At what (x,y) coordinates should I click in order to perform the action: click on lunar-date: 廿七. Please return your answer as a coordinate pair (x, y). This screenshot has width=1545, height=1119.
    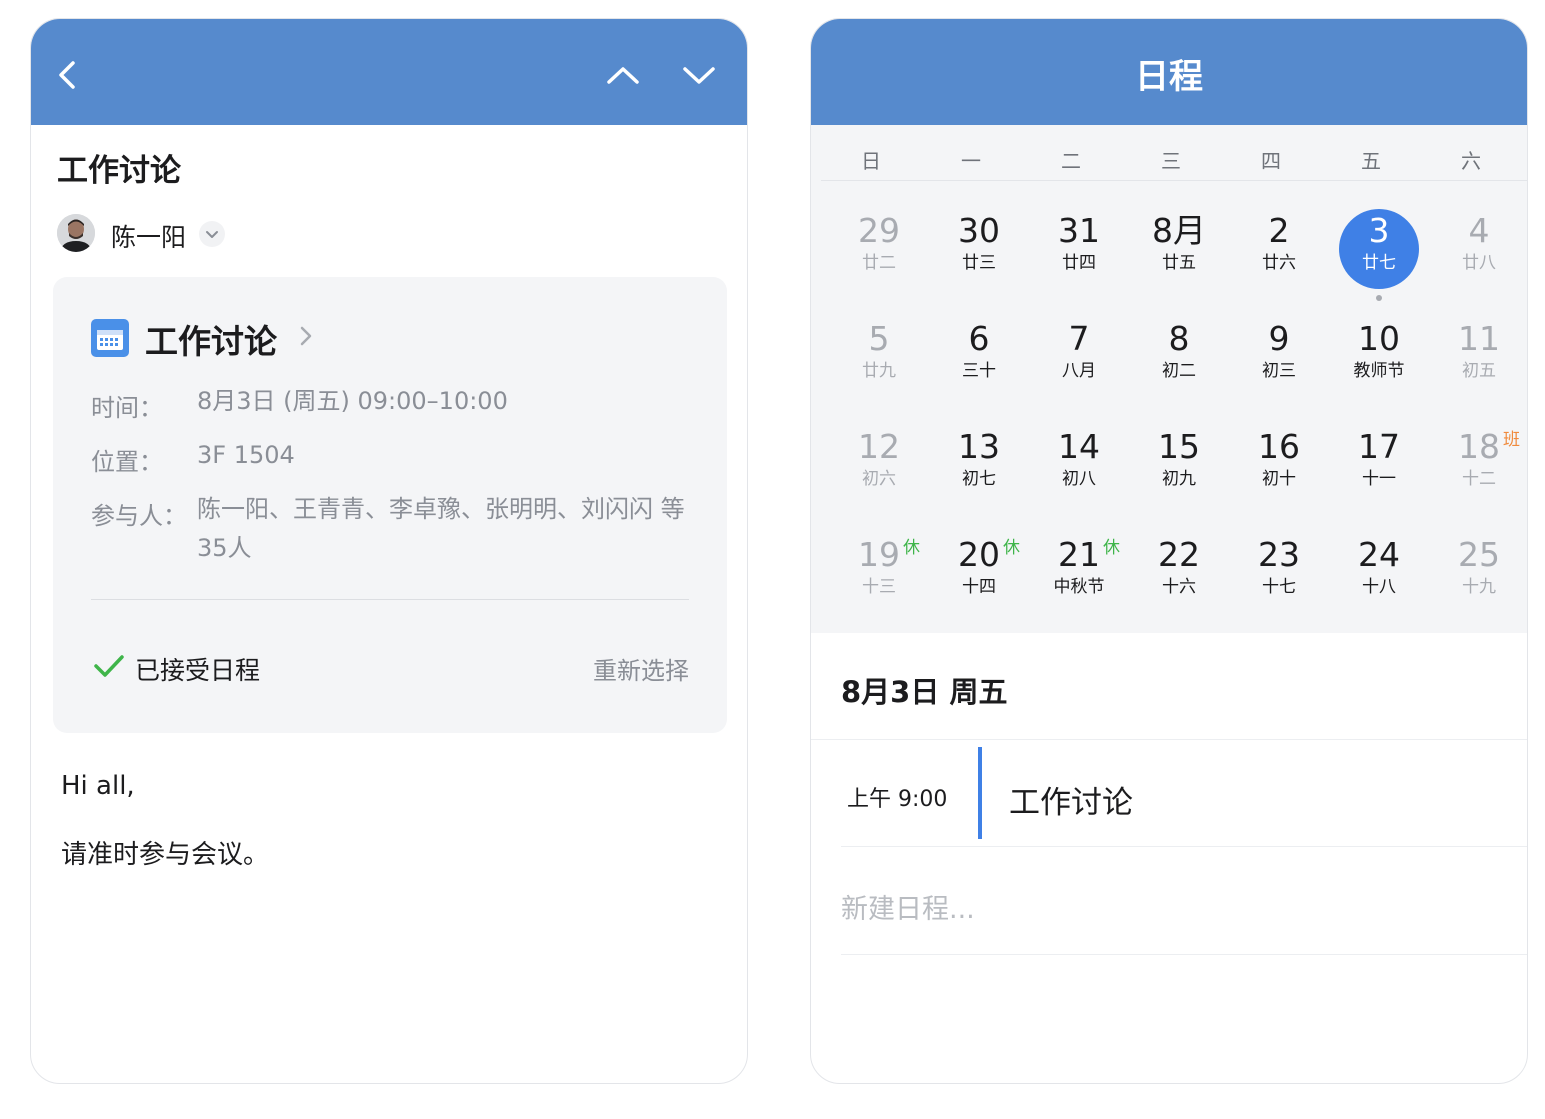
    Looking at the image, I should click on (1379, 263).